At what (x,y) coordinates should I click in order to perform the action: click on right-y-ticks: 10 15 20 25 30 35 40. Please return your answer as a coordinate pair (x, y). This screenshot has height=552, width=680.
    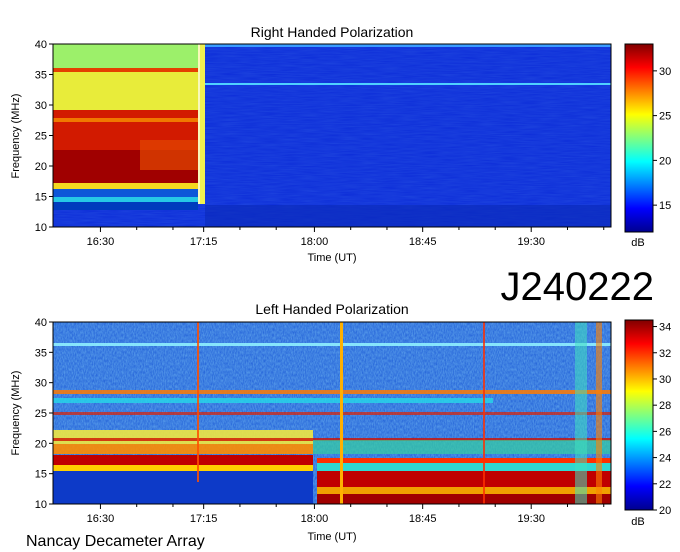
    Looking at the image, I should click on (44, 136).